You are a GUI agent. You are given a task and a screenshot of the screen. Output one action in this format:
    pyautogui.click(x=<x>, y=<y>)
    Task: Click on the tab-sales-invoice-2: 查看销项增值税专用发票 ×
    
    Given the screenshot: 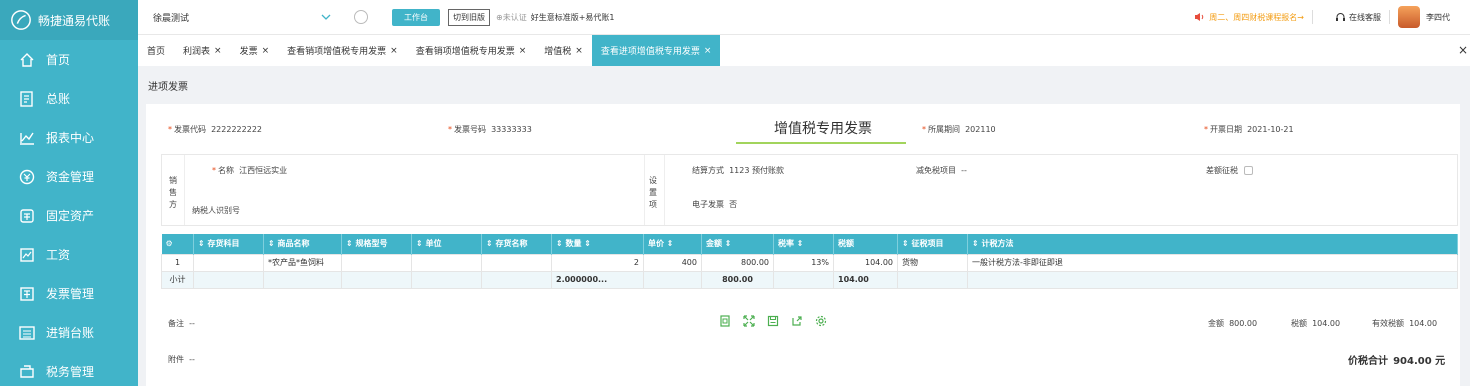 What is the action you would take?
    pyautogui.click(x=471, y=50)
    